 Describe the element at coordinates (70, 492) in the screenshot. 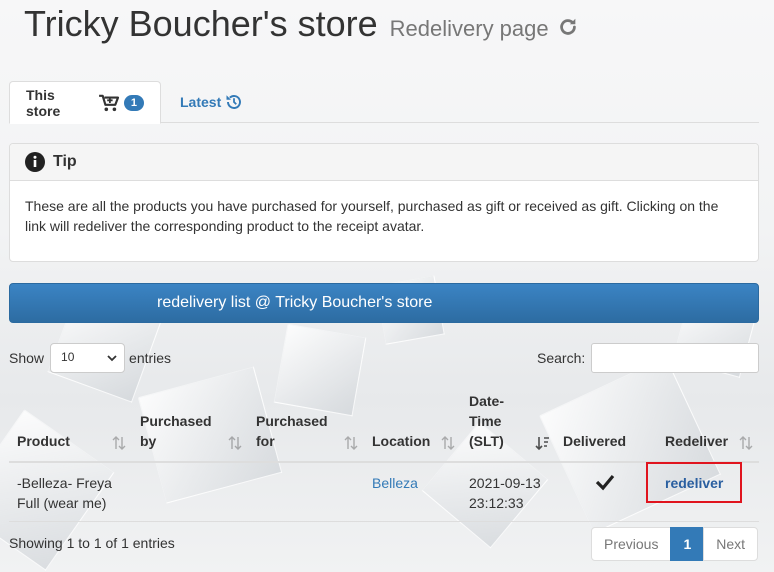

I see `cell-product: -Belleza- Freya Full (wear me)` at that location.